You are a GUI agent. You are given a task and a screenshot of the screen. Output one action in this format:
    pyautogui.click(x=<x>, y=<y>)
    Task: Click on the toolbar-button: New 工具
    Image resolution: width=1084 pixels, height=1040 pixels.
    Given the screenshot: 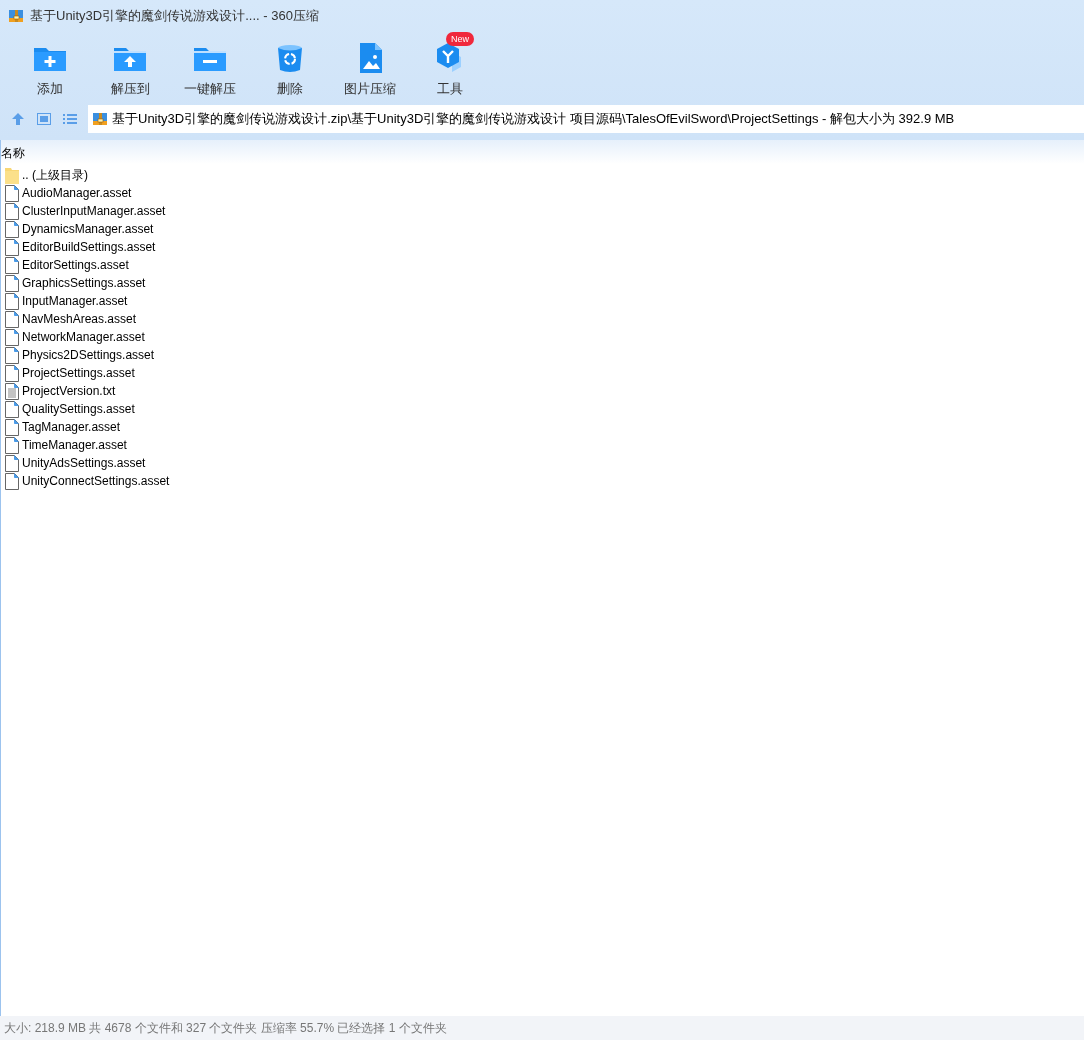 What is the action you would take?
    pyautogui.click(x=450, y=65)
    